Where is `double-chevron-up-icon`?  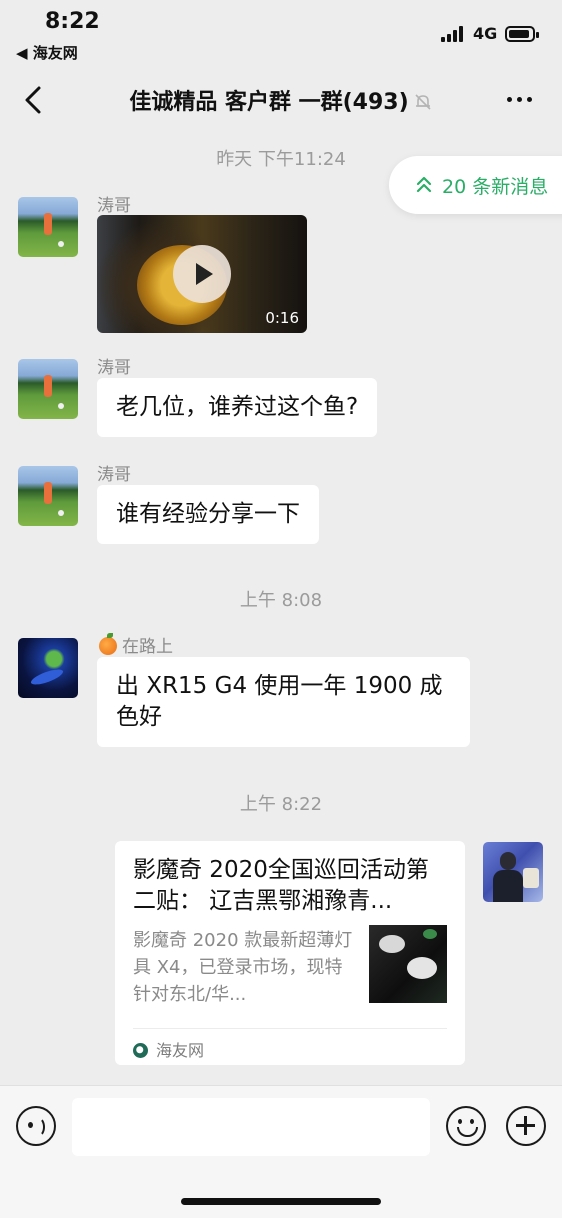
double-chevron-up-icon is located at coordinates (424, 184).